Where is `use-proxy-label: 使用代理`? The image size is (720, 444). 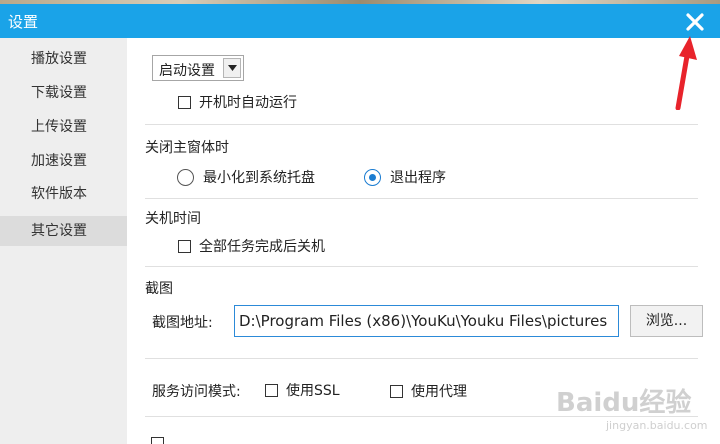 use-proxy-label: 使用代理 is located at coordinates (439, 392).